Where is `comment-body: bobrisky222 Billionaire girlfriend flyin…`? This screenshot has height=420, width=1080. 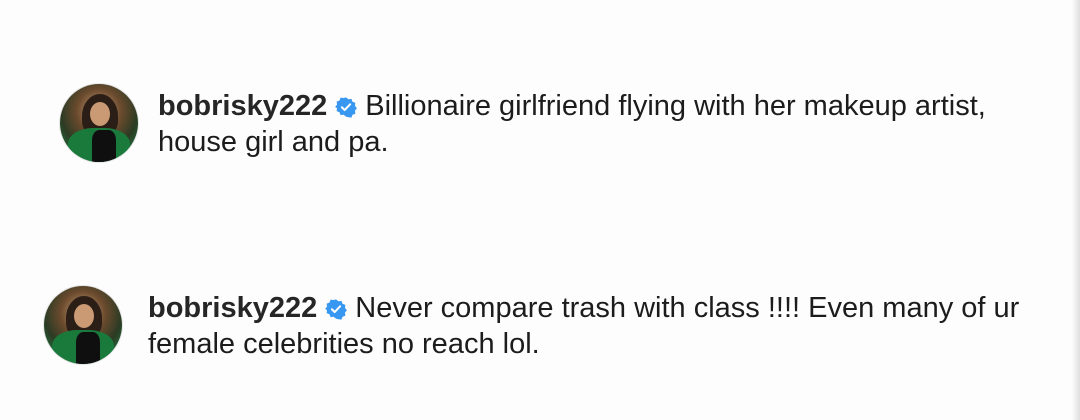
comment-body: bobrisky222 Billionaire girlfriend flyin… is located at coordinates (598, 124).